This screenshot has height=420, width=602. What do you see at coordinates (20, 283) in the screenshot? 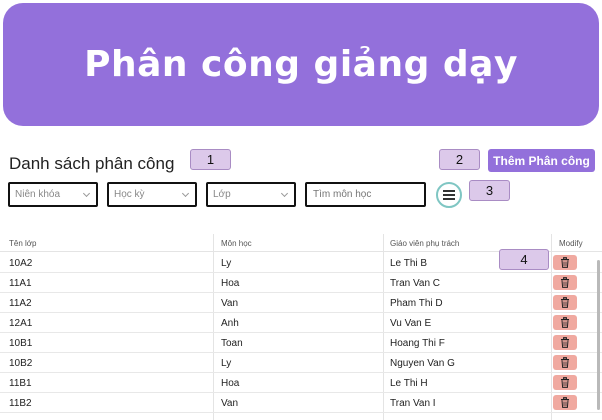
I see `cell-class-name: 11A1` at bounding box center [20, 283].